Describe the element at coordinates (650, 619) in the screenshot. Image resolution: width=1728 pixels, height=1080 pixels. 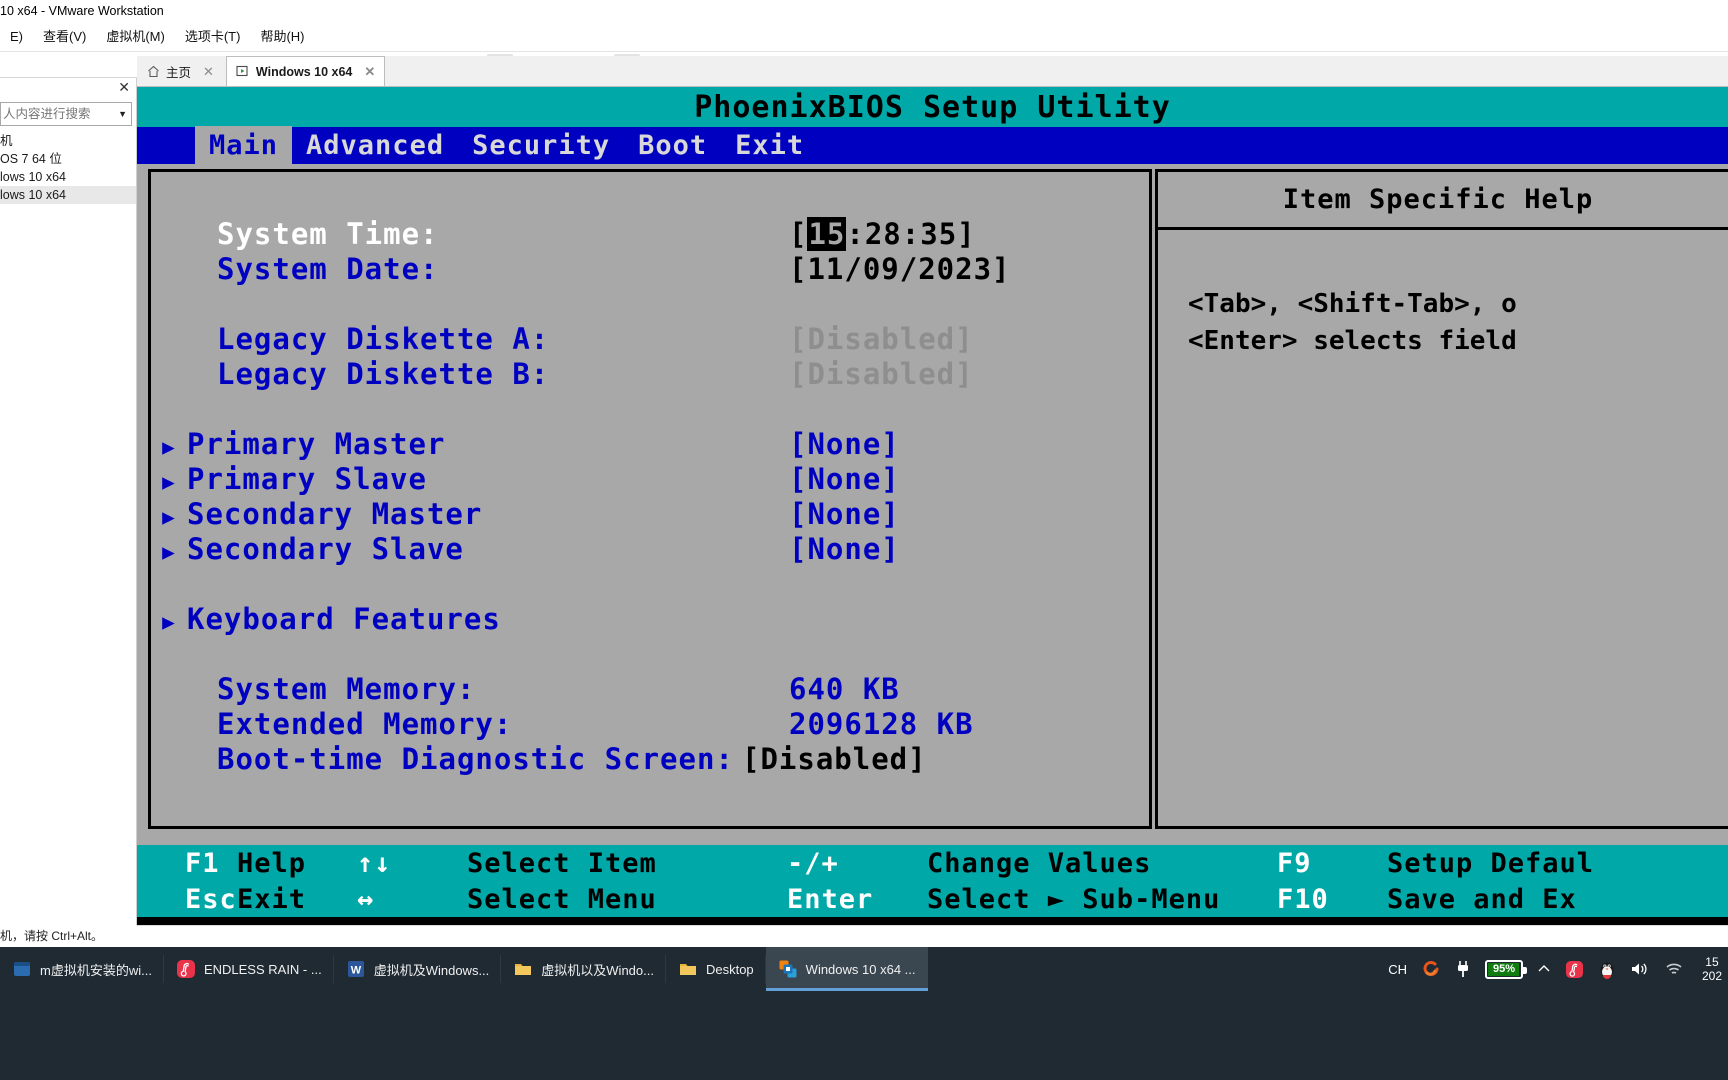
I see `bios-row-keyboard-features: ▶ Keyboard Features` at that location.